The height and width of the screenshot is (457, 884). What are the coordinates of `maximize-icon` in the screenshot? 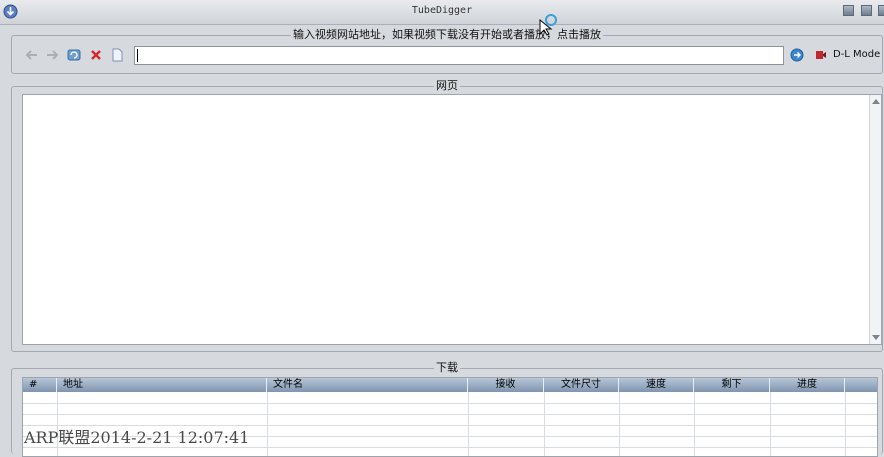 It's located at (866, 10).